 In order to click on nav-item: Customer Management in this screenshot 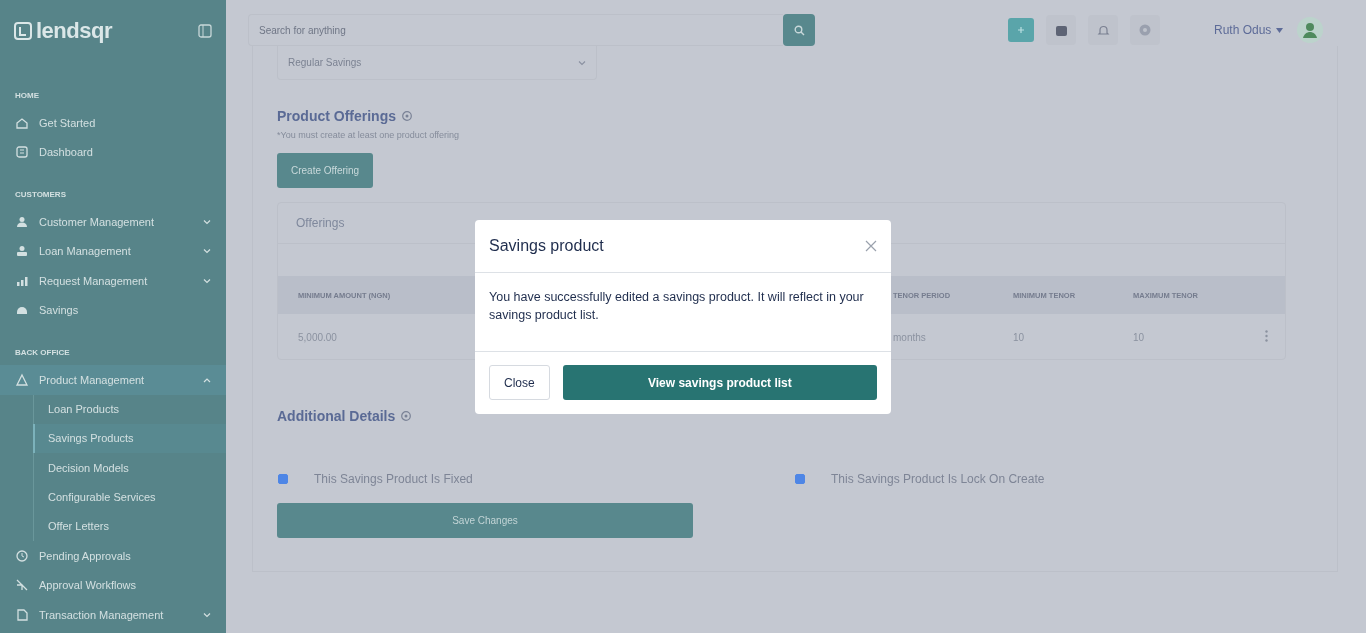, I will do `click(113, 222)`.